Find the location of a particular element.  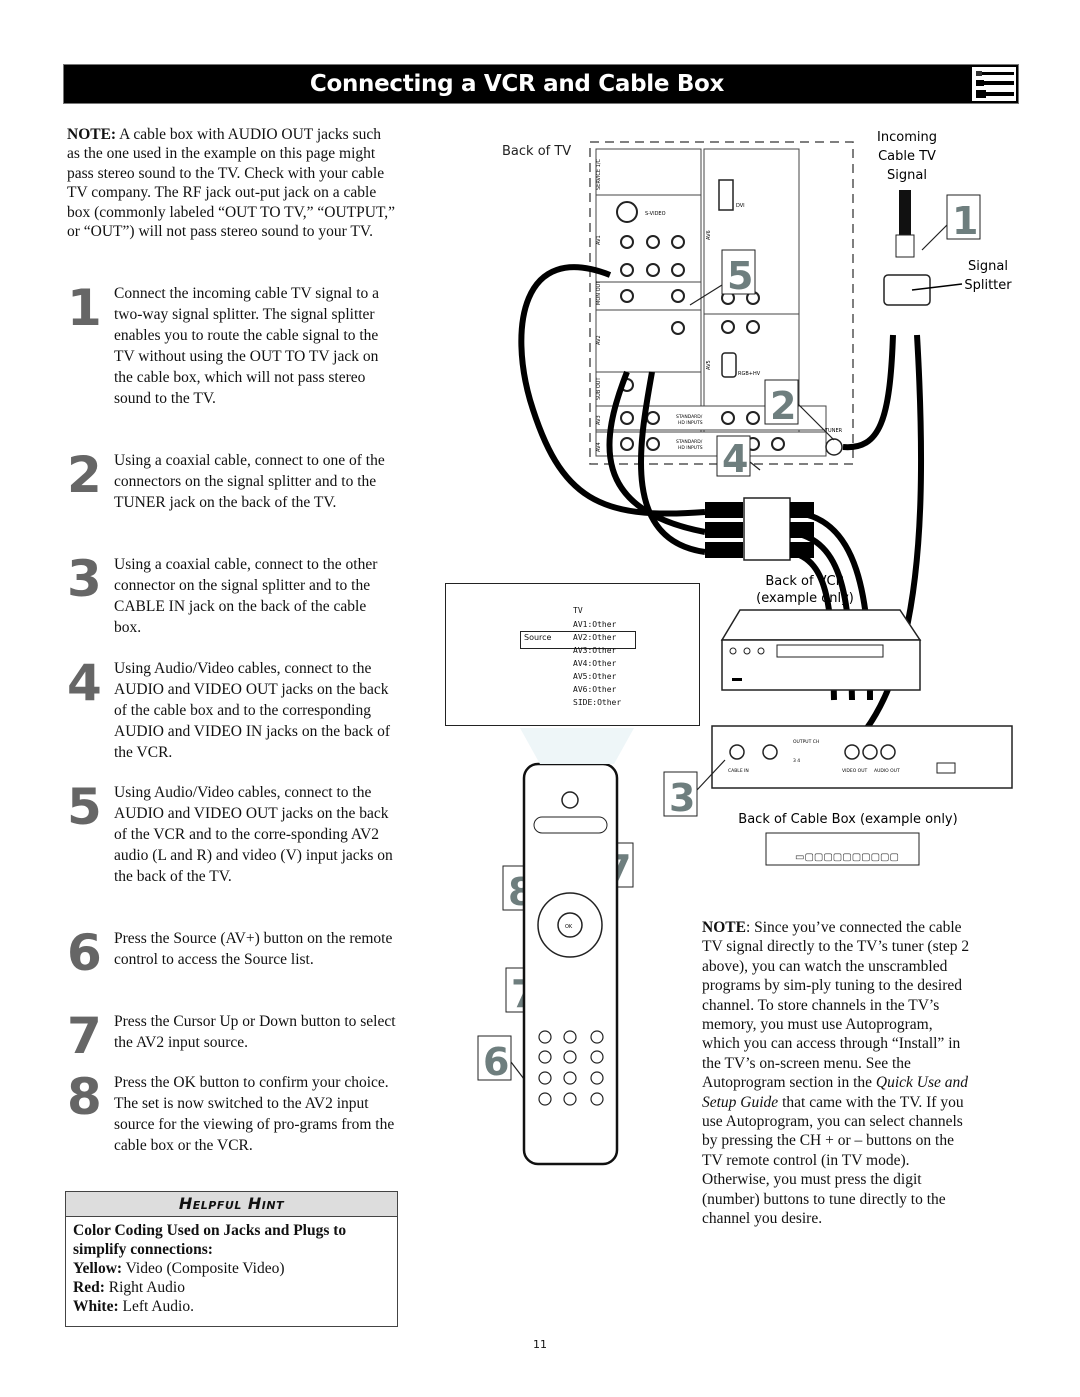

remote-beam is located at coordinates (577, 746).